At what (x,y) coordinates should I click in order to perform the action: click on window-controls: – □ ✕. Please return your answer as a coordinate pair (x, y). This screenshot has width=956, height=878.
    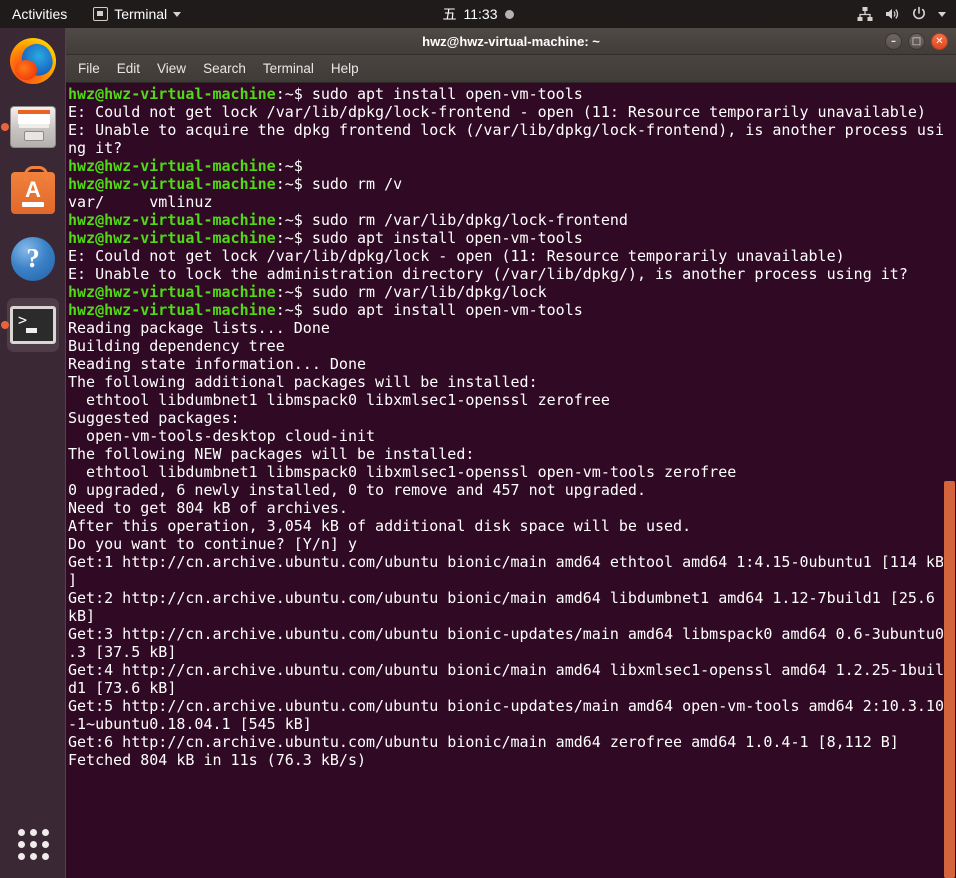
    Looking at the image, I should click on (916, 41).